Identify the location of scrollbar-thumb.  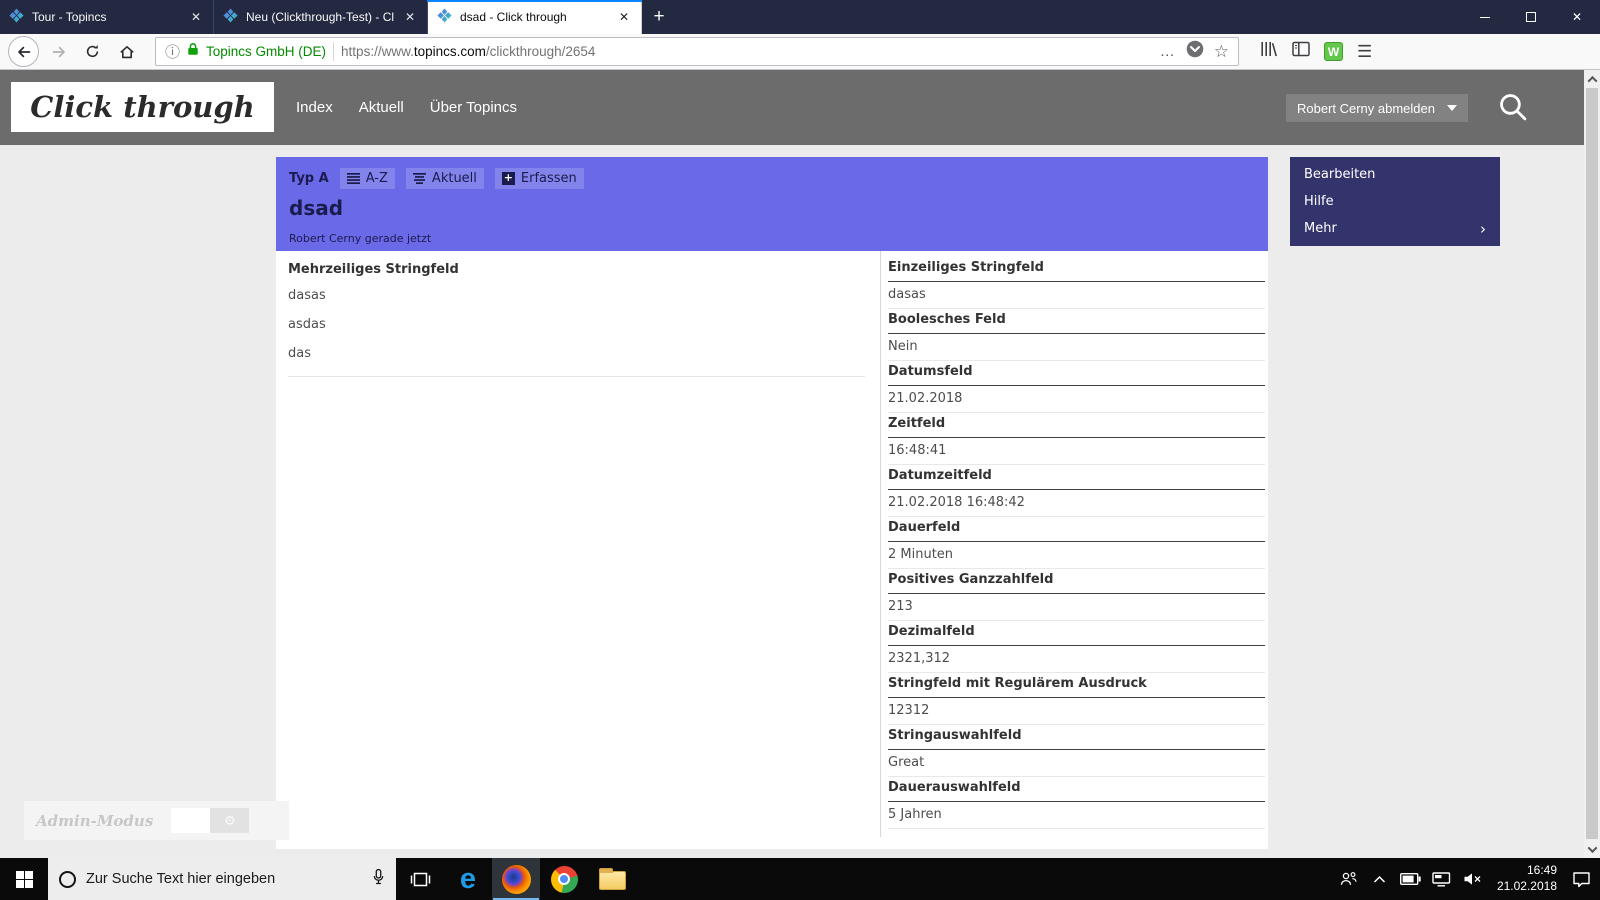
(1592, 463).